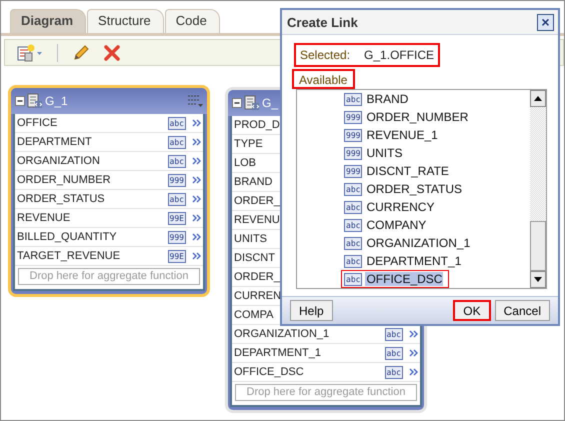 The width and height of the screenshot is (565, 421). I want to click on available-label: Available, so click(324, 79).